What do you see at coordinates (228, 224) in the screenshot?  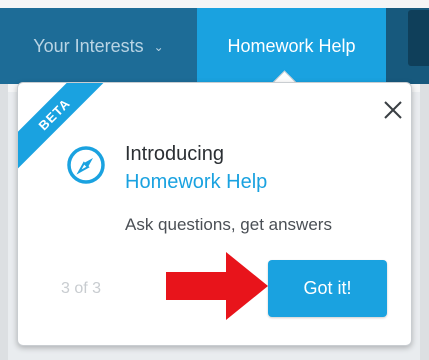 I see `popup-subtitle: Ask questions, get answers` at bounding box center [228, 224].